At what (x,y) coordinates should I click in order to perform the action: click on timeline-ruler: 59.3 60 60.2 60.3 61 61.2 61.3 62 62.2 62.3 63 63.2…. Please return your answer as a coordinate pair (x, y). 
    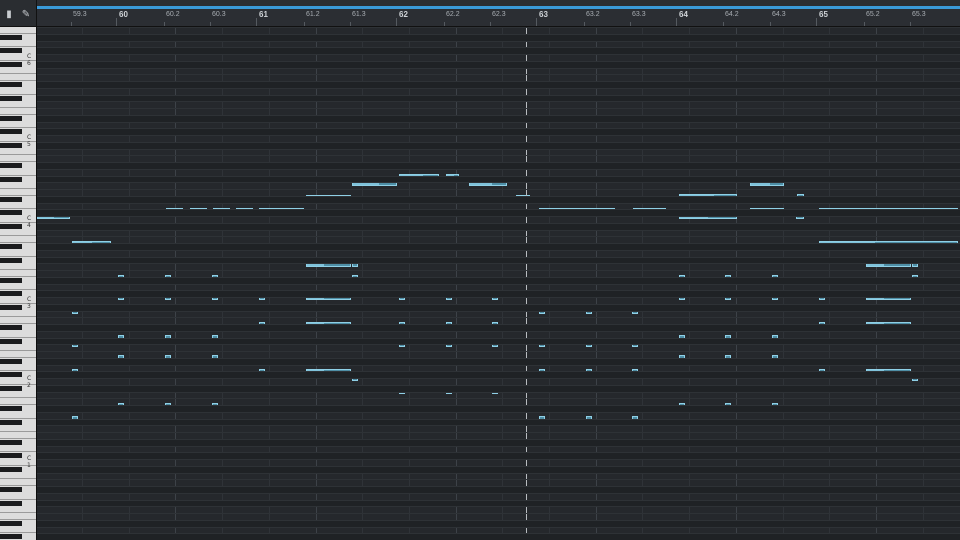
    Looking at the image, I should click on (498, 13).